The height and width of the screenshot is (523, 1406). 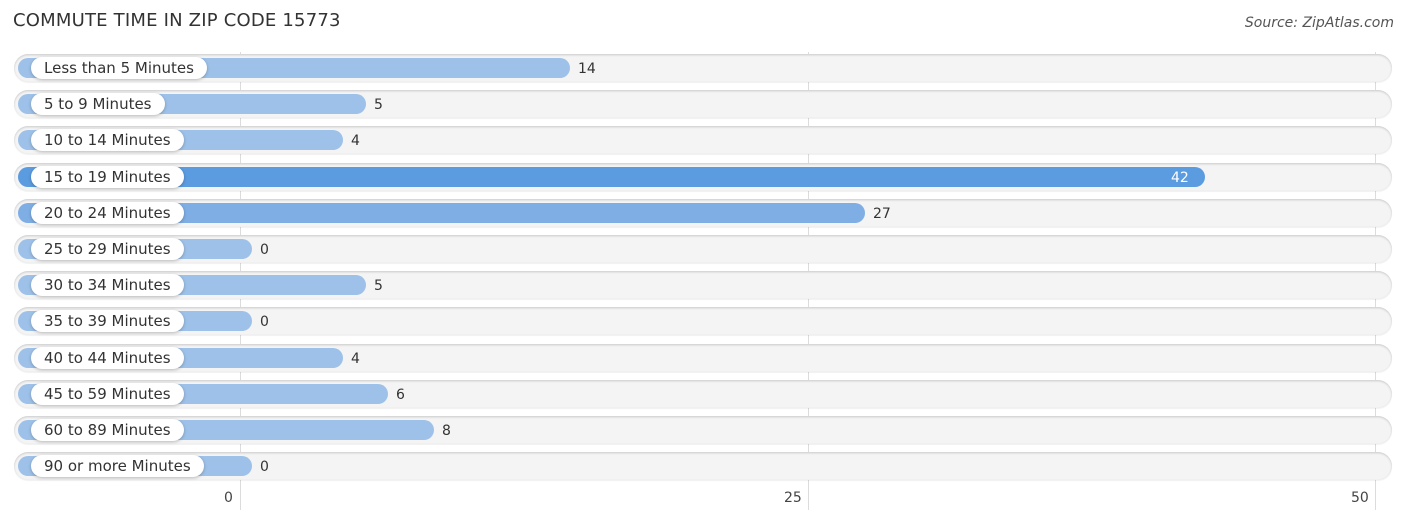 I want to click on category-label: Less than 5 Minutes, so click(x=119, y=68).